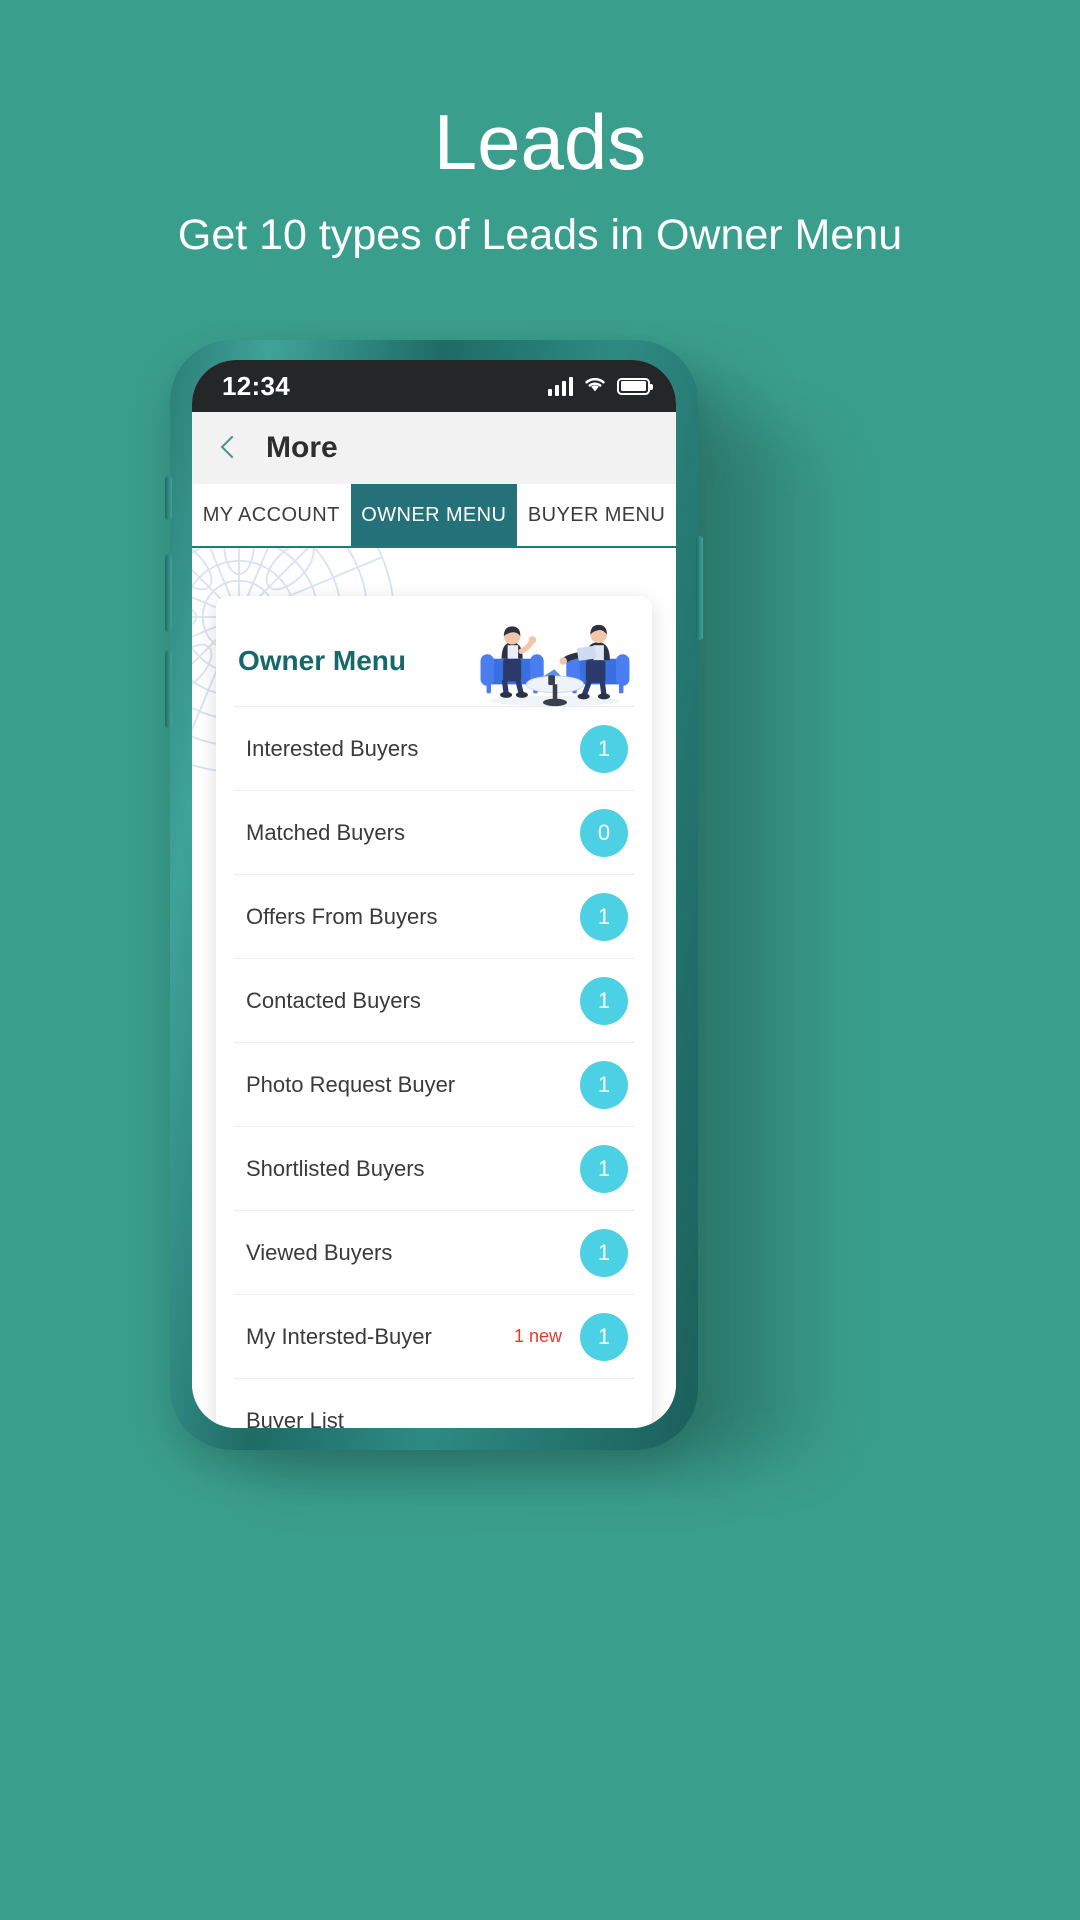 This screenshot has height=1920, width=1080. I want to click on tab-buyer-menu-label: BUYER MENU, so click(596, 514).